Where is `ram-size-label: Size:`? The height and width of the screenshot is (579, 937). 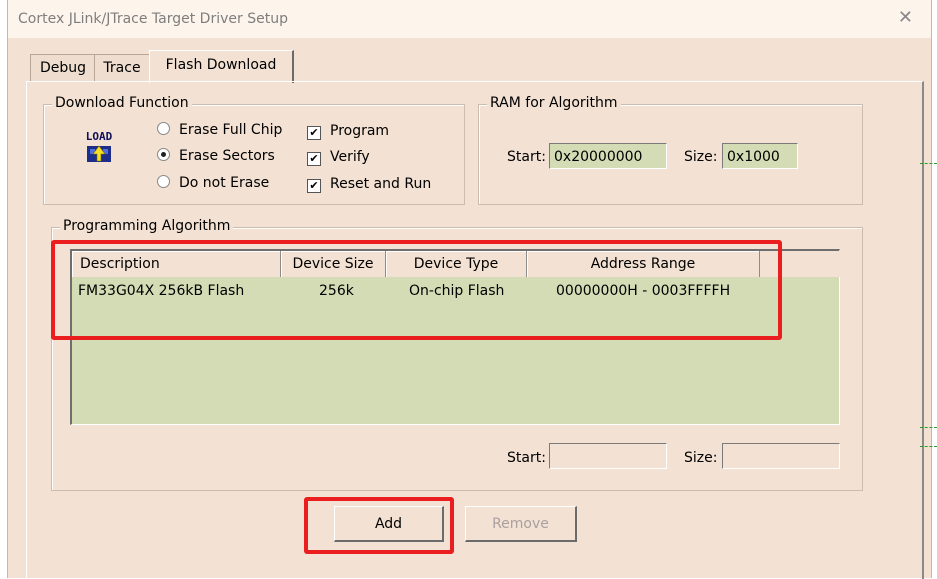 ram-size-label: Size: is located at coordinates (701, 157).